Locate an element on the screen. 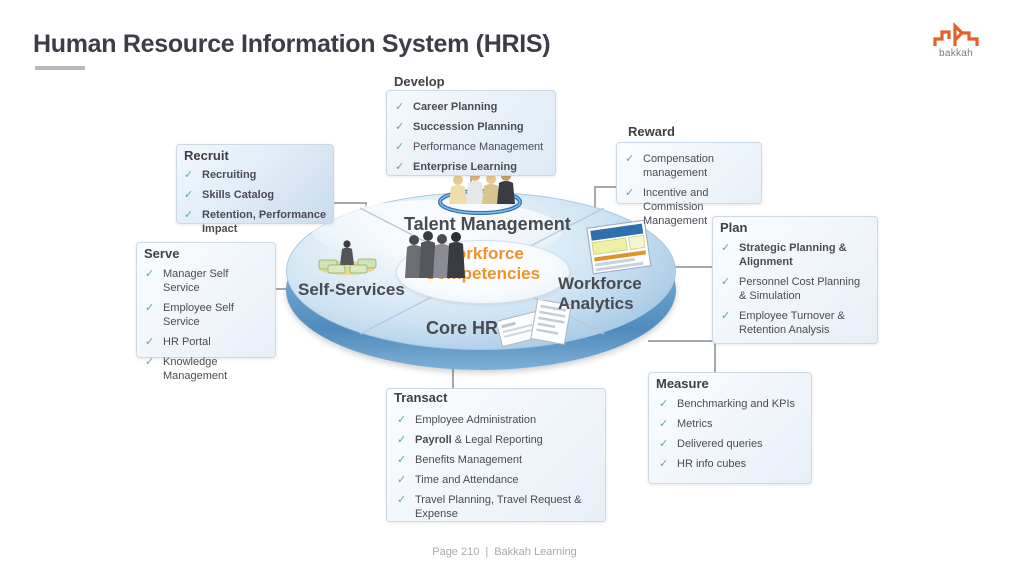 The image size is (1009, 584). title-underline is located at coordinates (60, 68).